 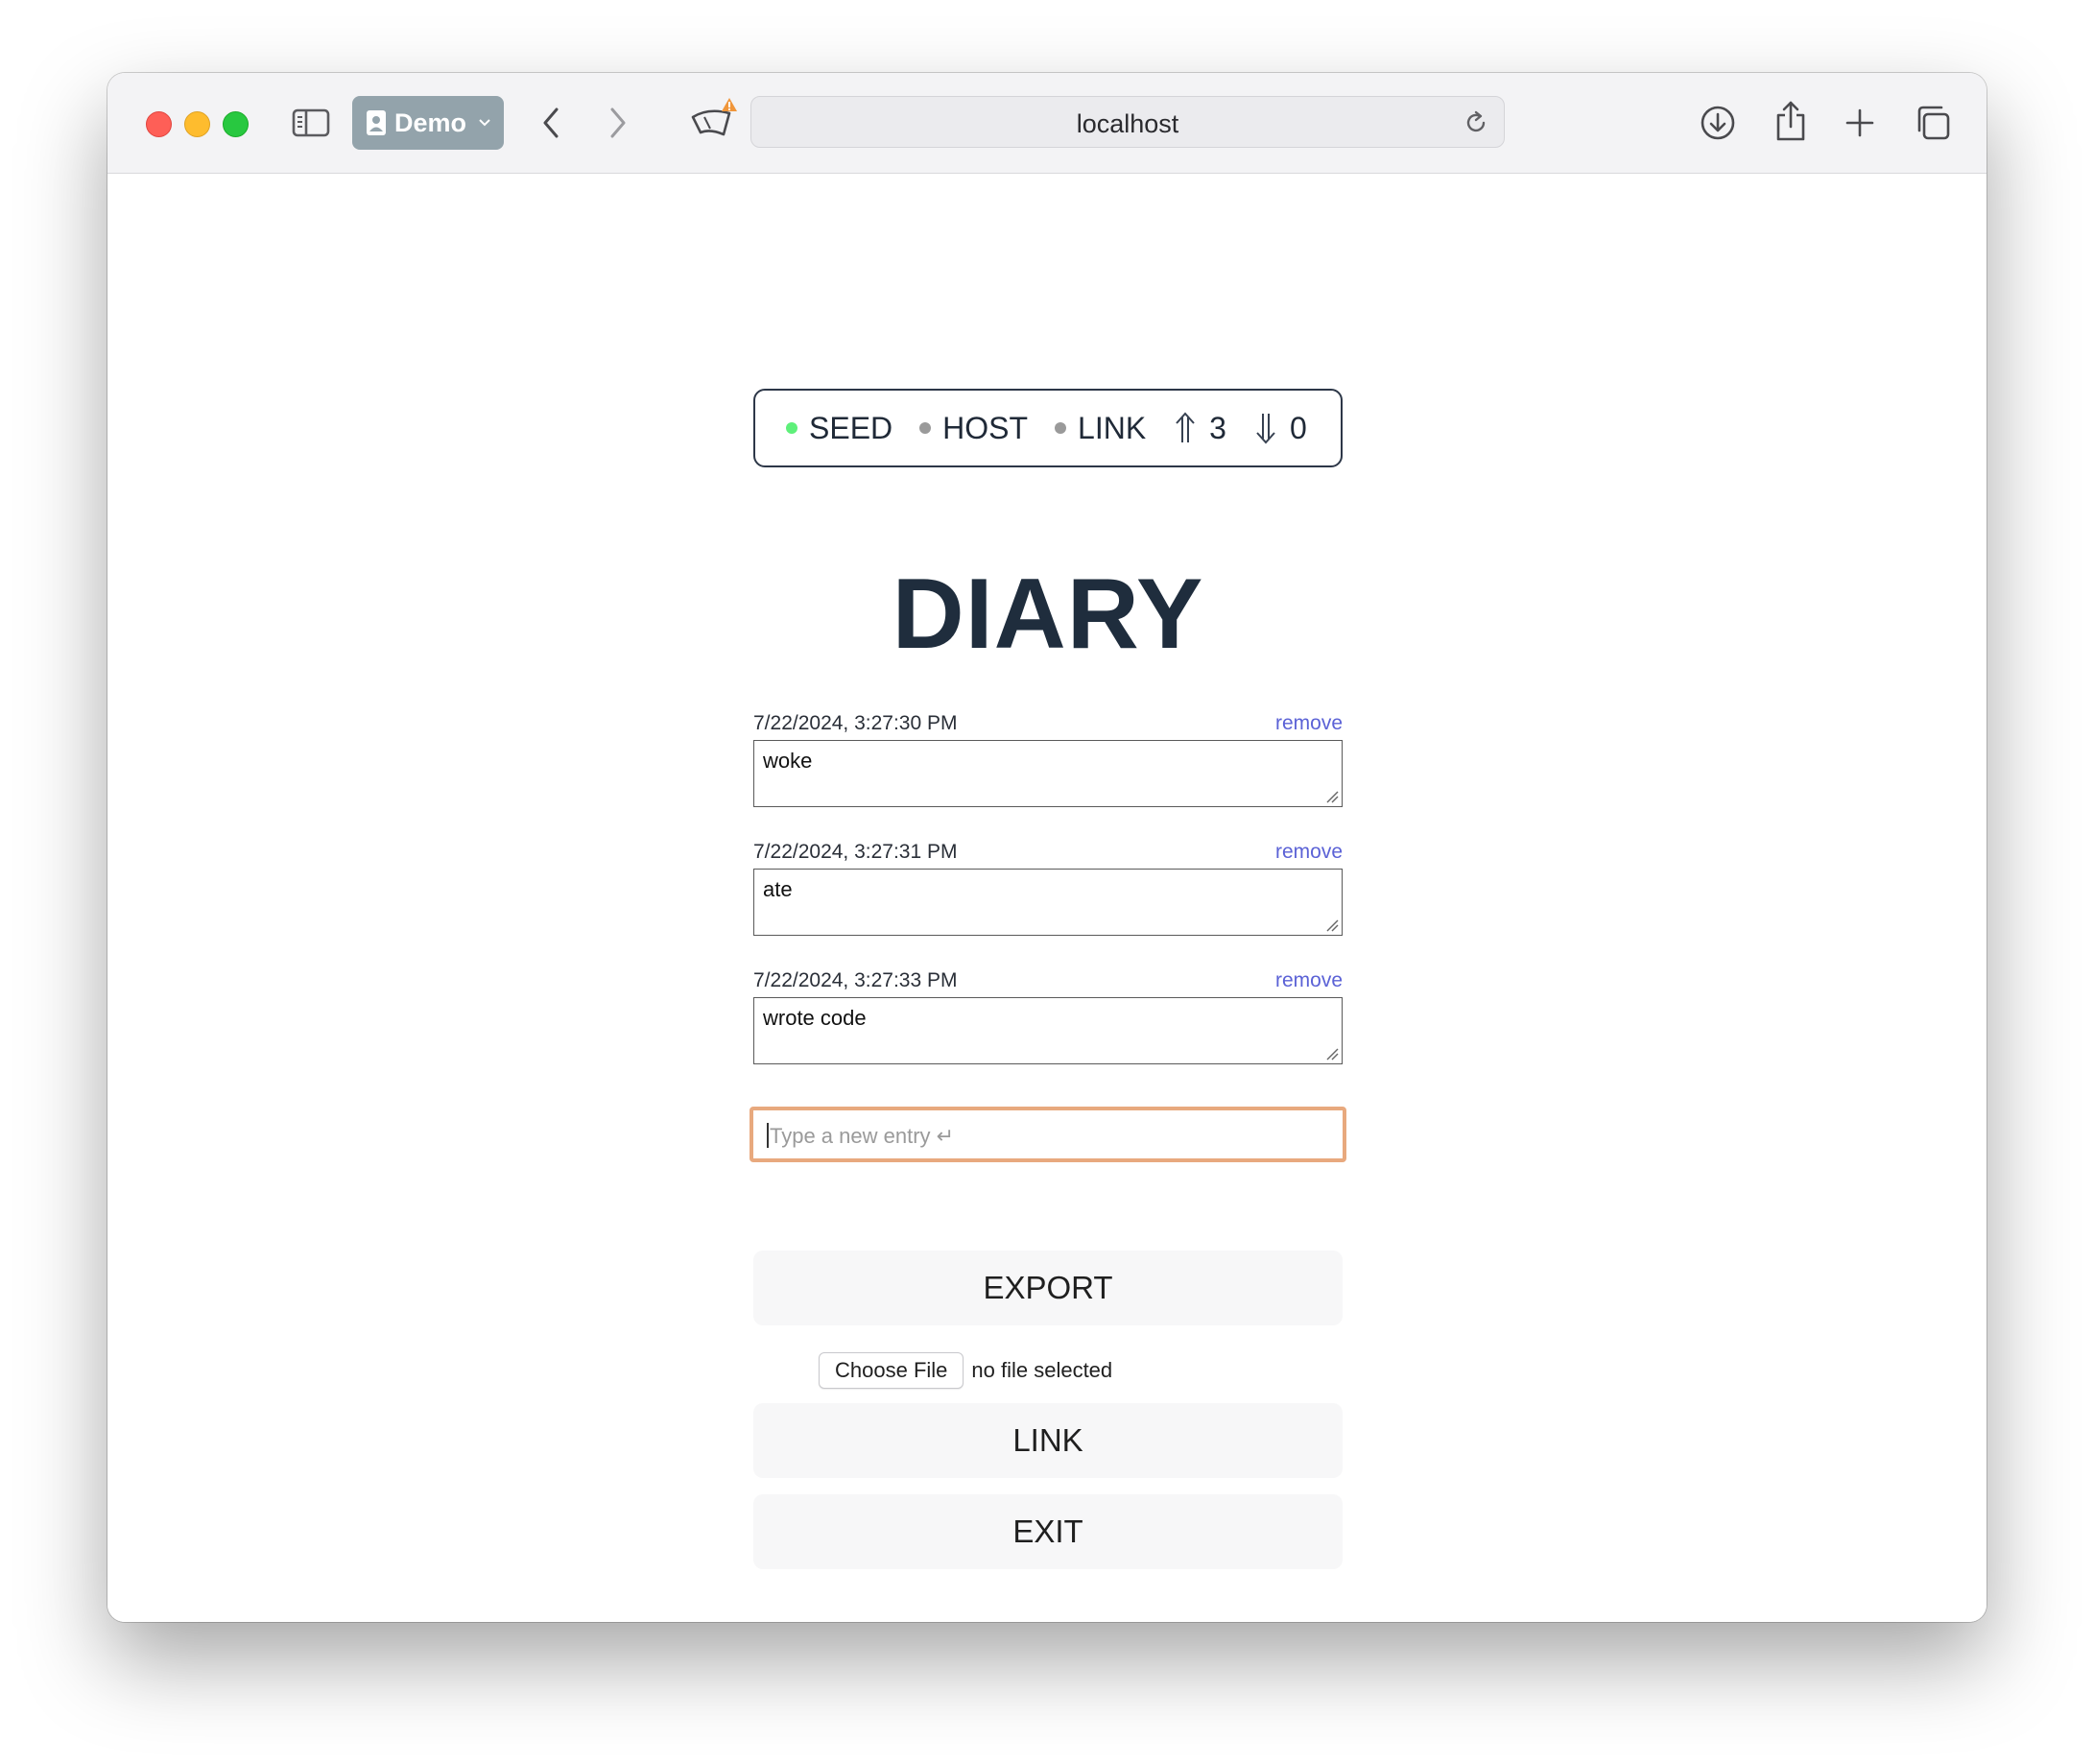 What do you see at coordinates (1048, 982) in the screenshot?
I see `entry-header: 7/22/2024, 3:27:33 PM remove` at bounding box center [1048, 982].